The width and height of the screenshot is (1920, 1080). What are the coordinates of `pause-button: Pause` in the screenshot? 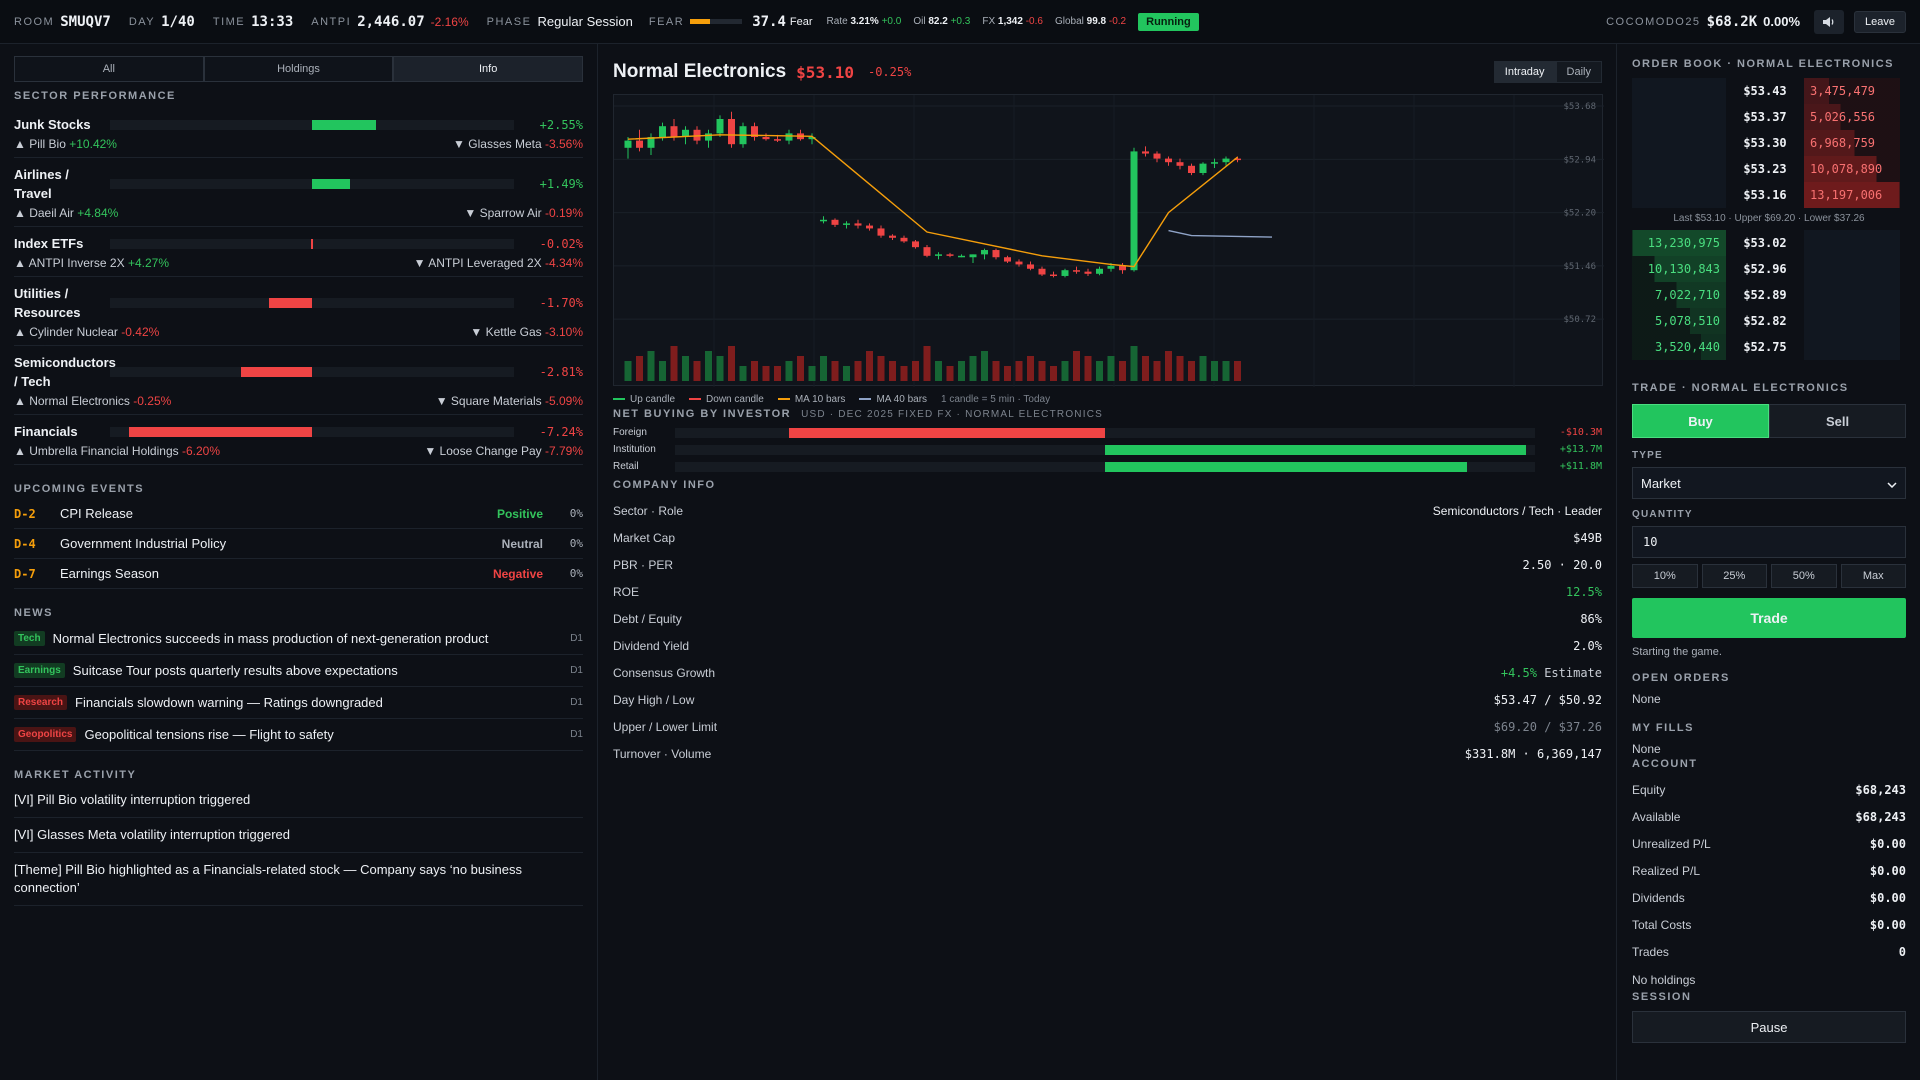 It's located at (1769, 1027).